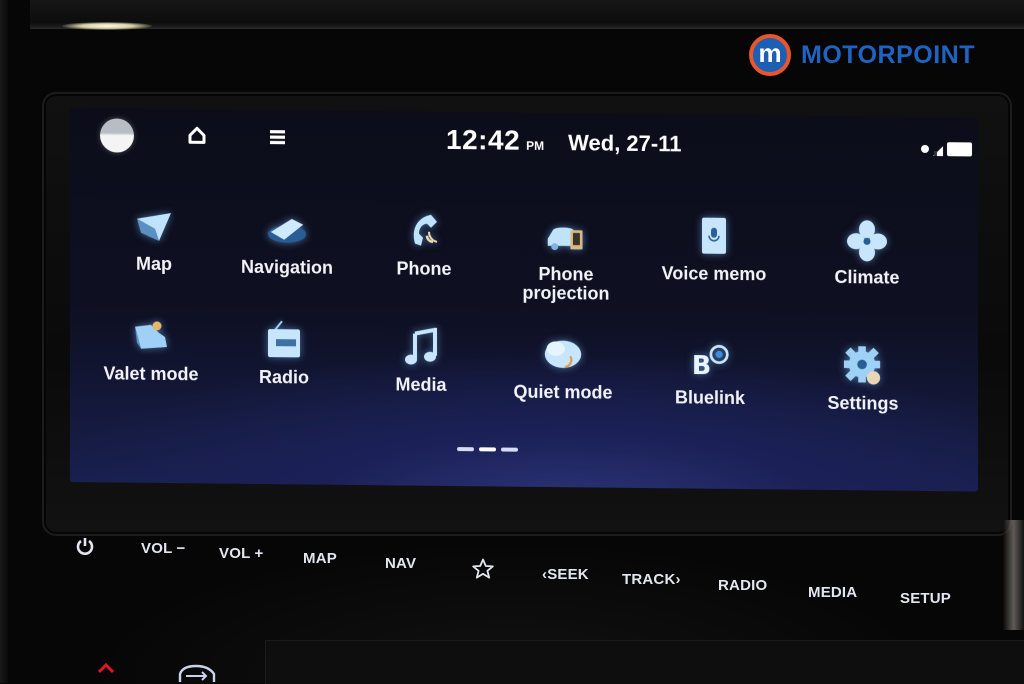  I want to click on app-media: Media, so click(421, 361).